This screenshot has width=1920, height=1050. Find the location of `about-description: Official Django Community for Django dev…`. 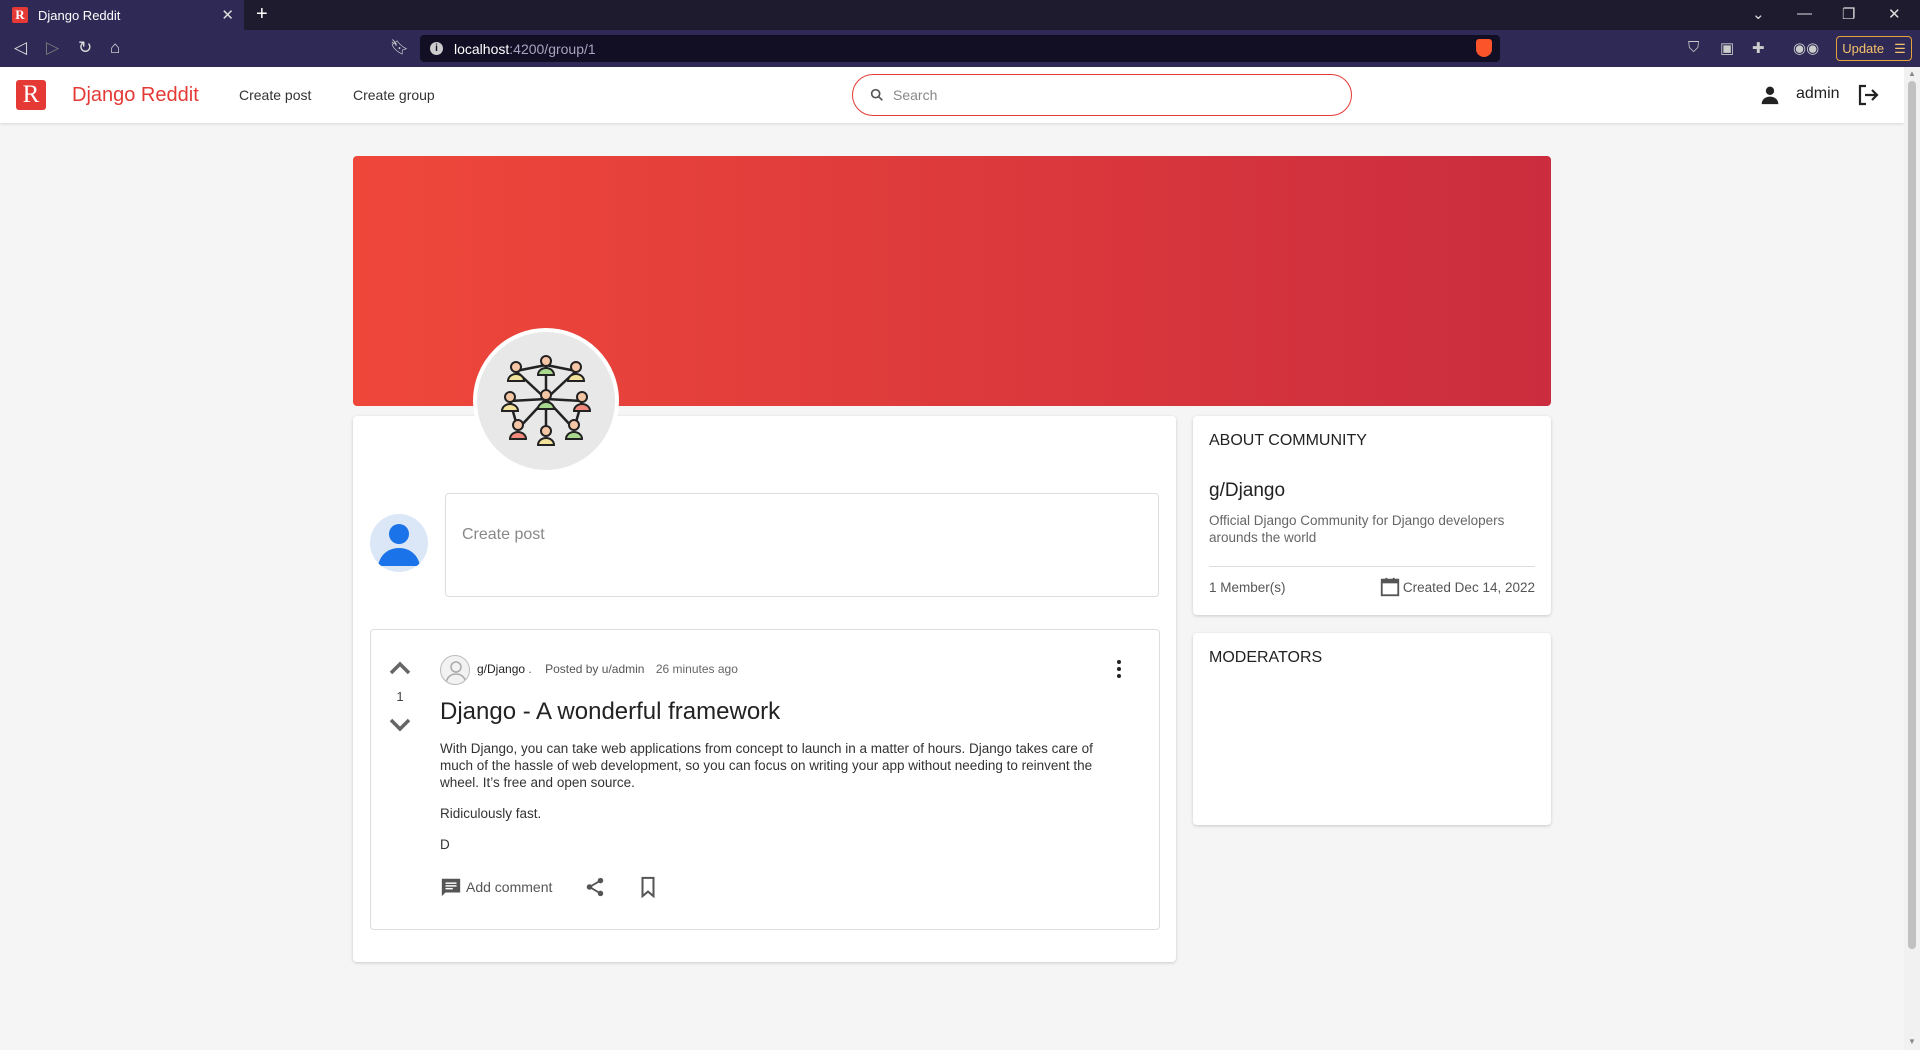

about-description: Official Django Community for Django dev… is located at coordinates (1357, 529).